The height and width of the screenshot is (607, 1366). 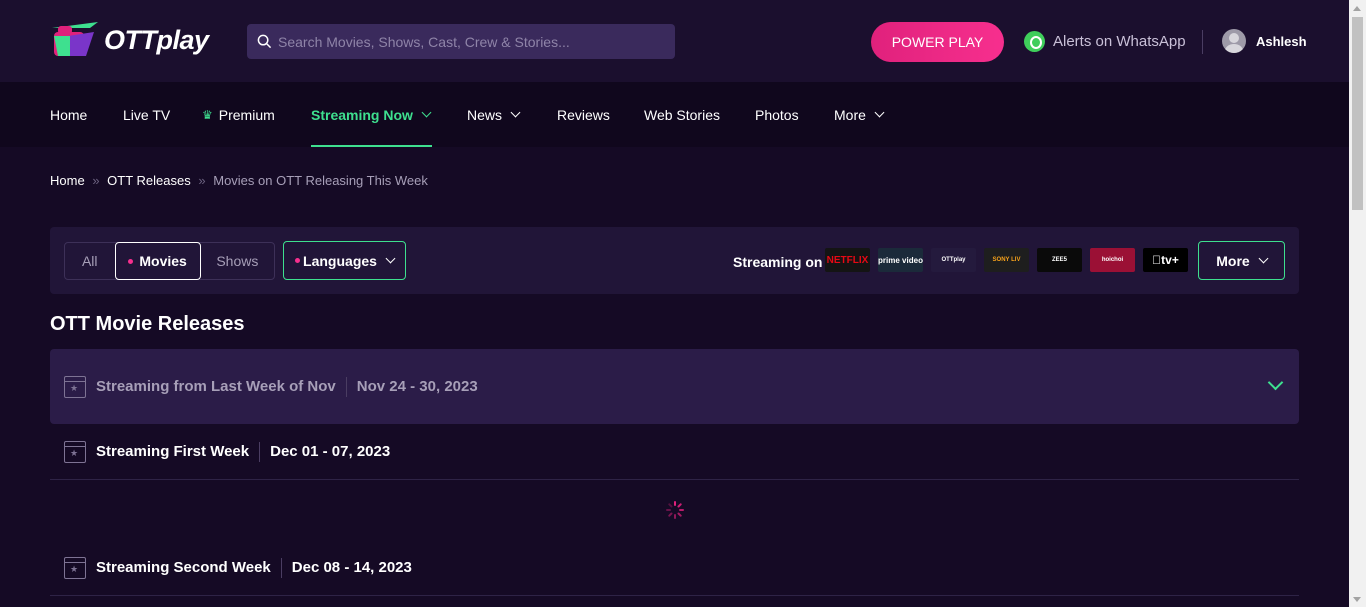 I want to click on power-play-button: POWER PLAY, so click(x=937, y=42).